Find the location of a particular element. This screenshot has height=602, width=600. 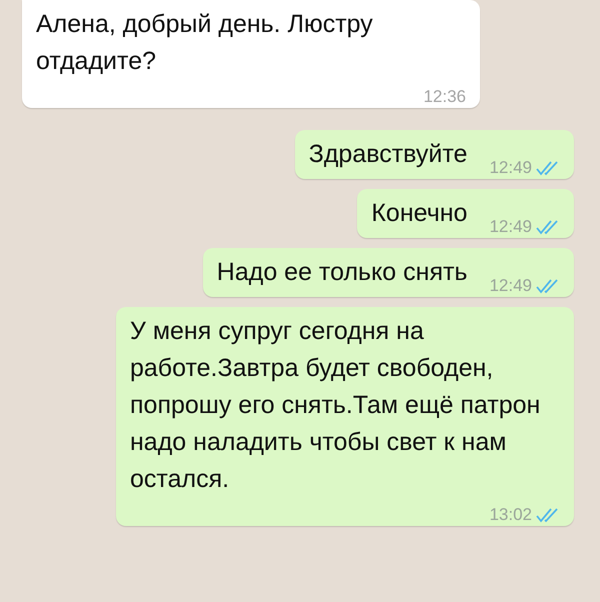

message-text: Надо ее только снять is located at coordinates (342, 272).